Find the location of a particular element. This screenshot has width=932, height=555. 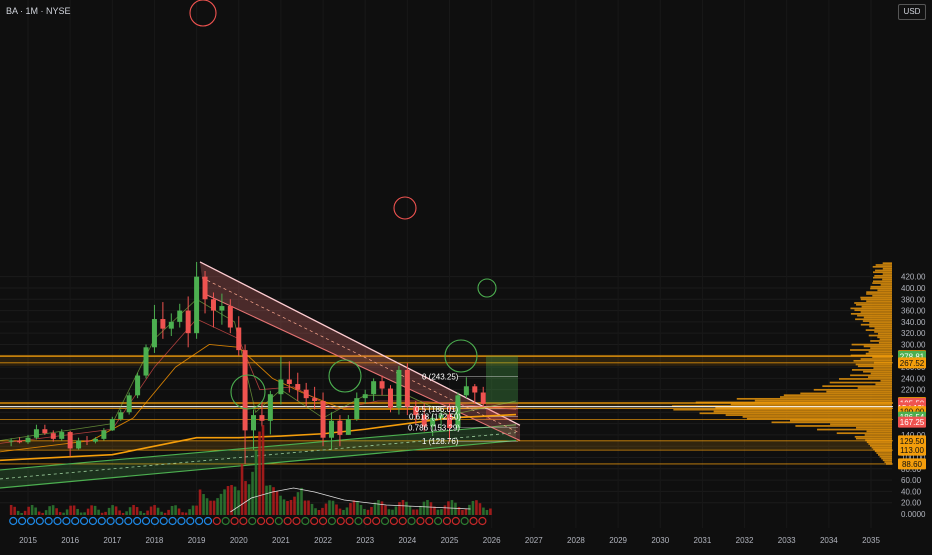

x-axis-tick-label: 2035 is located at coordinates (871, 540).